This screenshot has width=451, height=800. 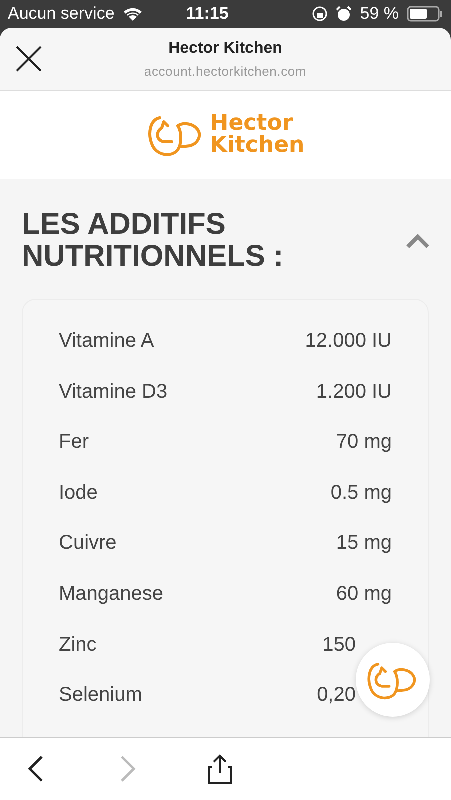 I want to click on nutrient-value: 1.200 IU, so click(x=354, y=392).